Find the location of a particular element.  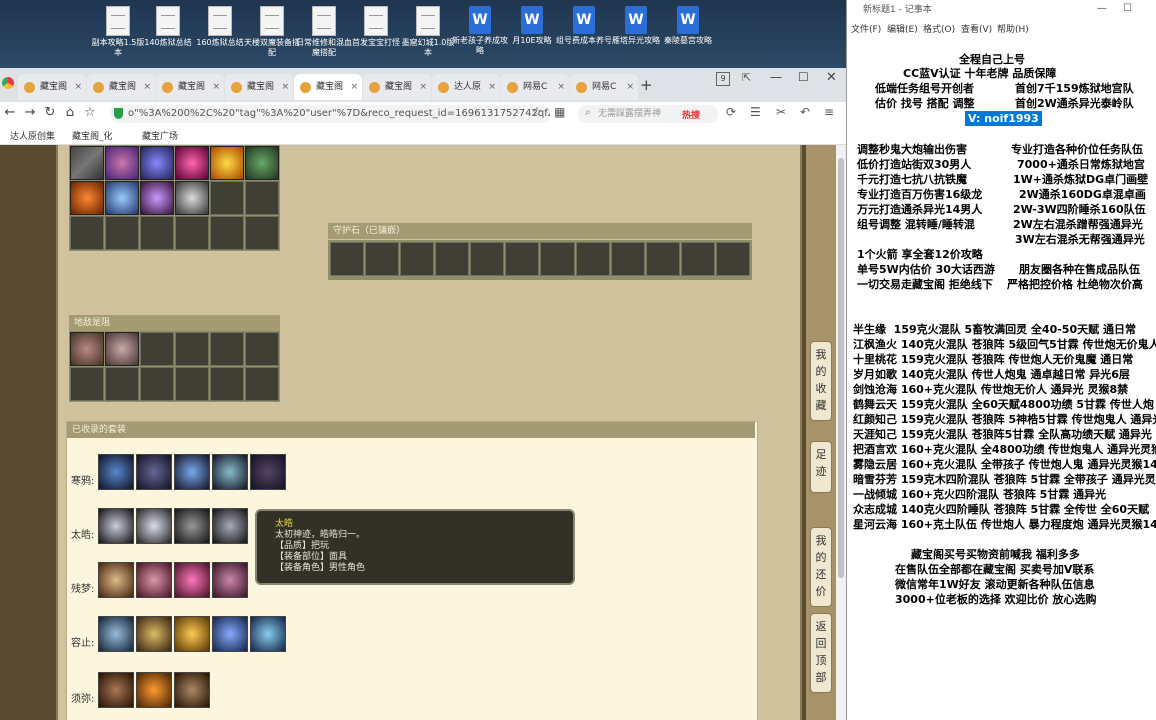

bookmark-page-icon: ☆ is located at coordinates (537, 112).